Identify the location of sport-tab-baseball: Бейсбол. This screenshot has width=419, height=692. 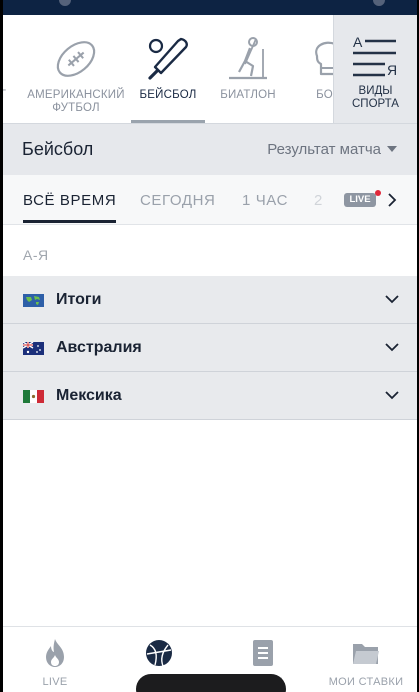
(168, 69).